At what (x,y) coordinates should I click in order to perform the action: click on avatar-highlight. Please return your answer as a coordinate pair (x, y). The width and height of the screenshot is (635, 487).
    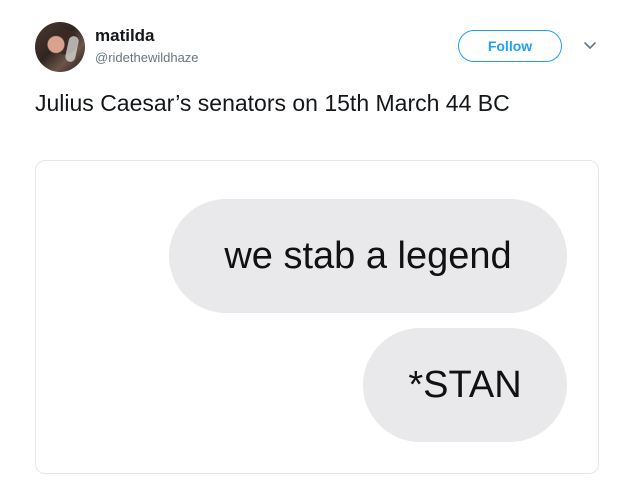
    Looking at the image, I should click on (72, 49).